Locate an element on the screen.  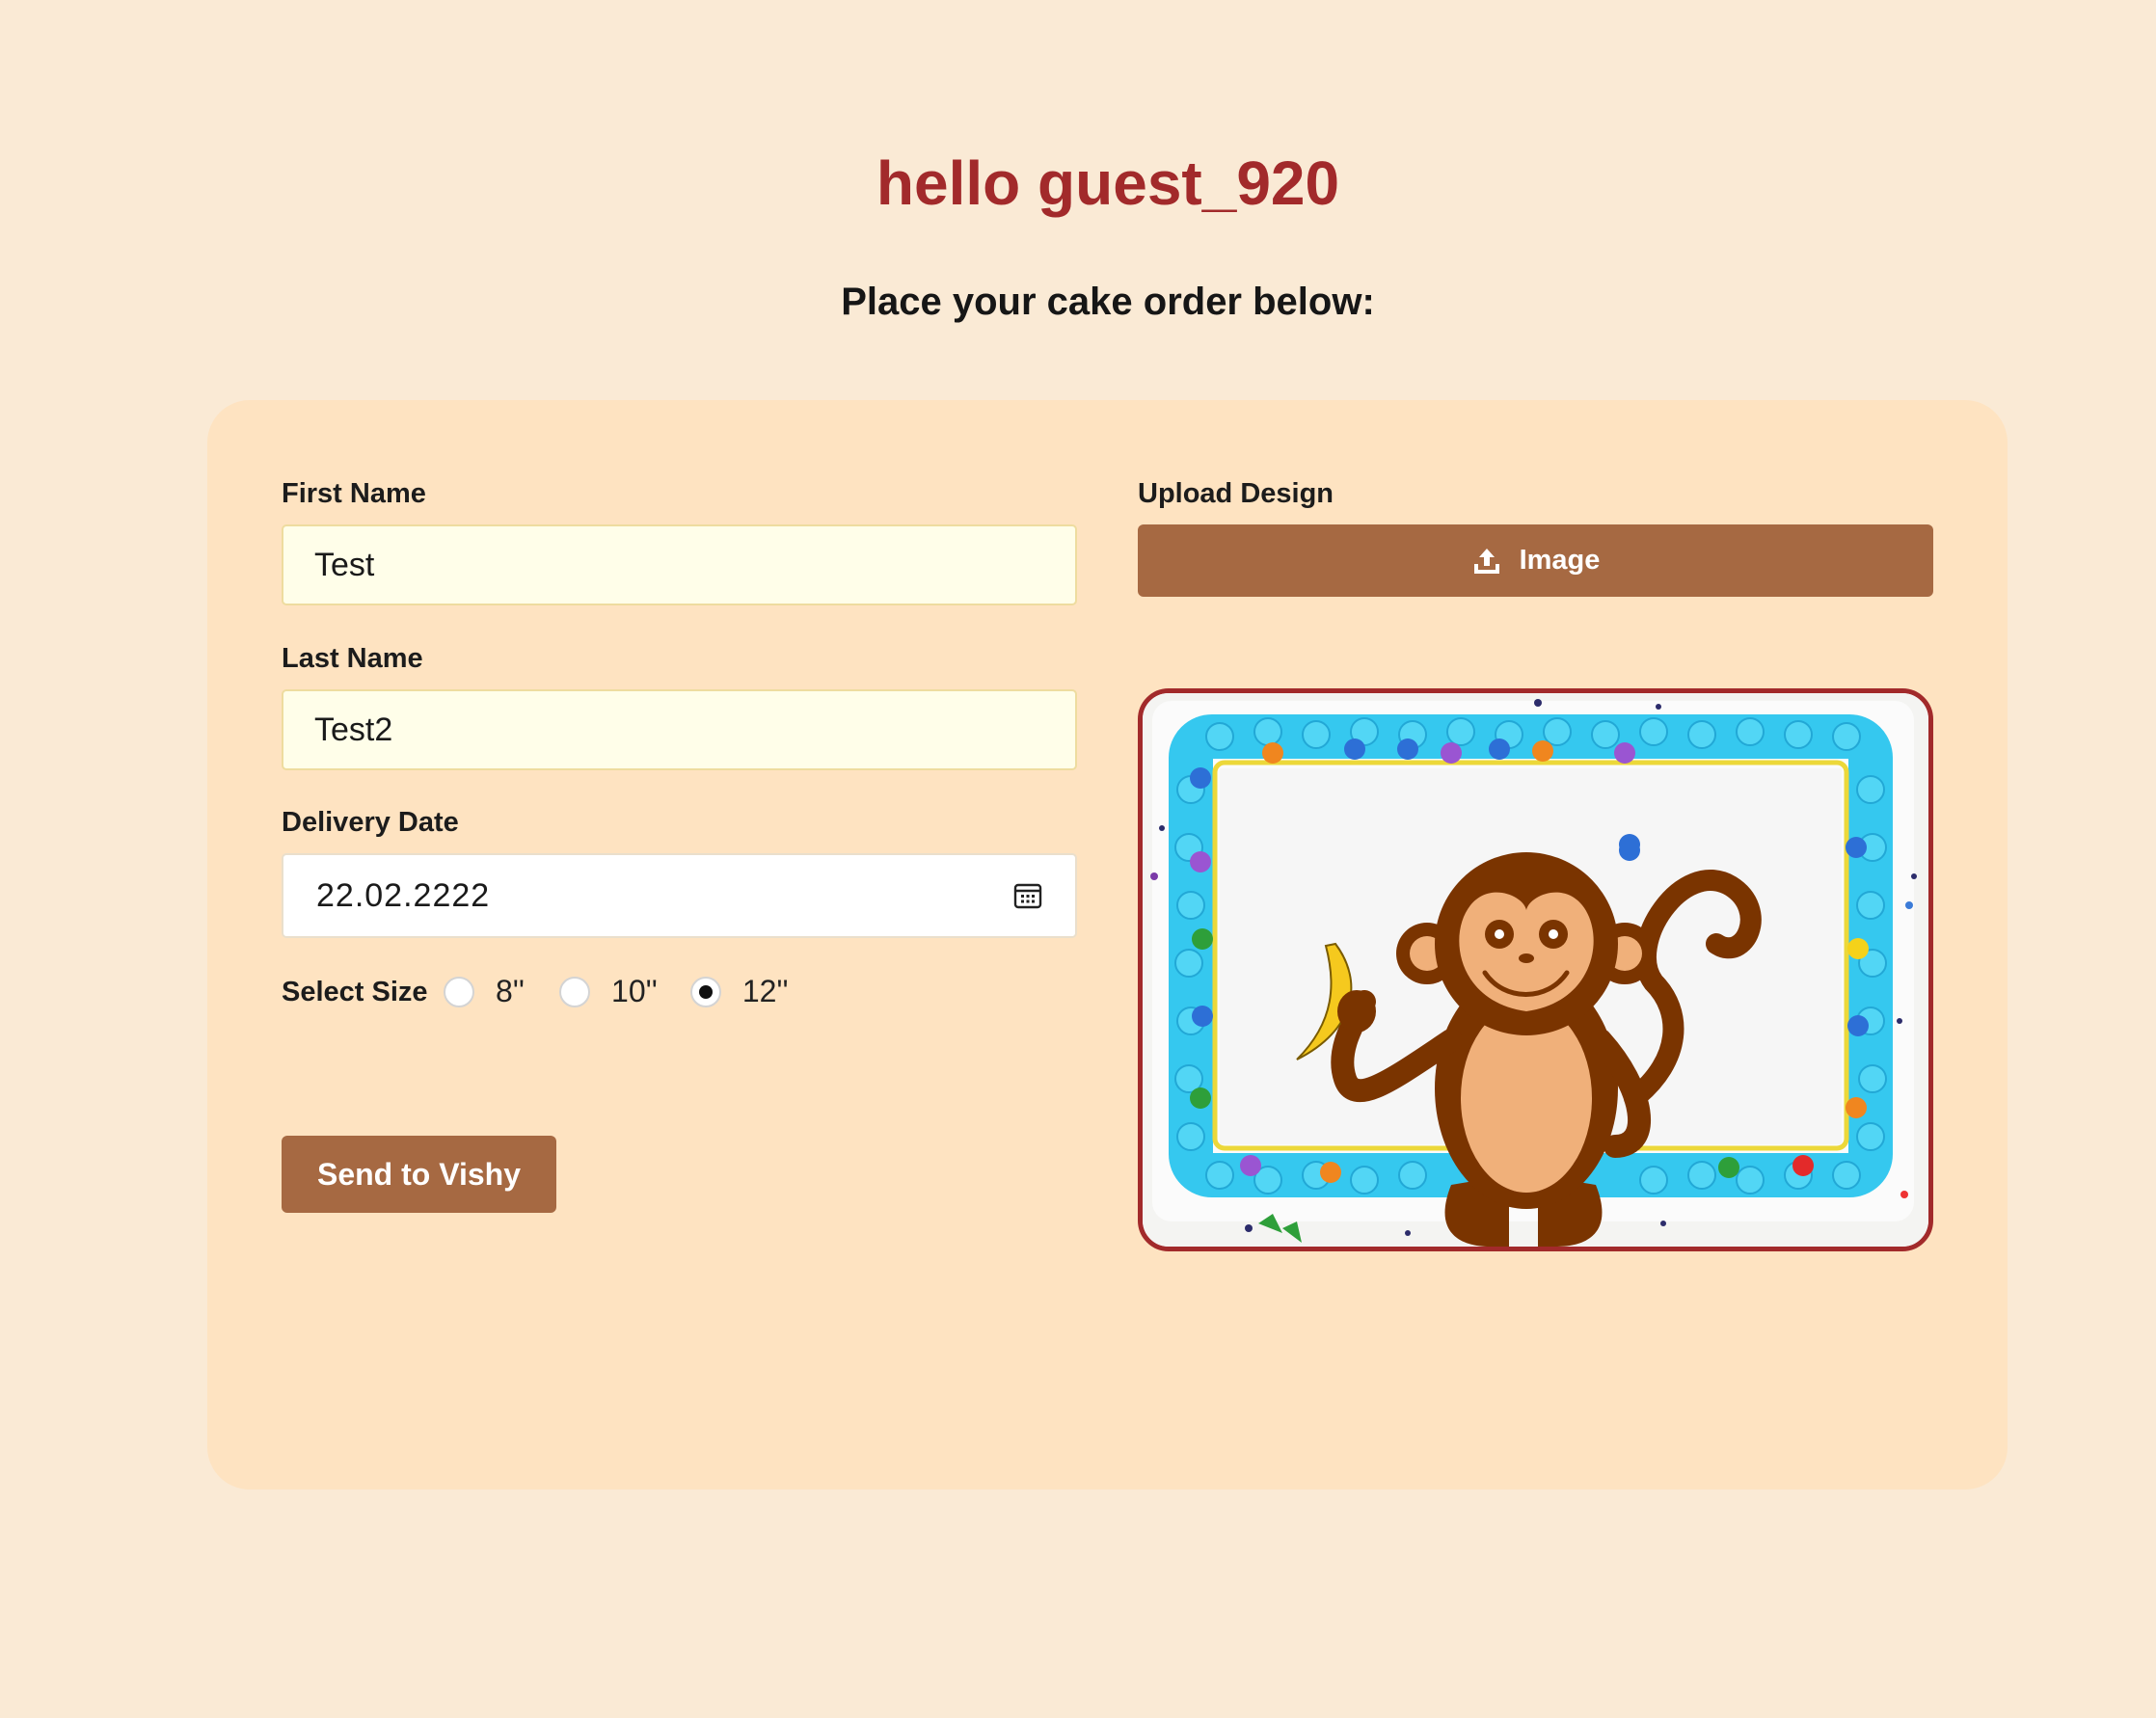
design-preview-image is located at coordinates (1535, 969).